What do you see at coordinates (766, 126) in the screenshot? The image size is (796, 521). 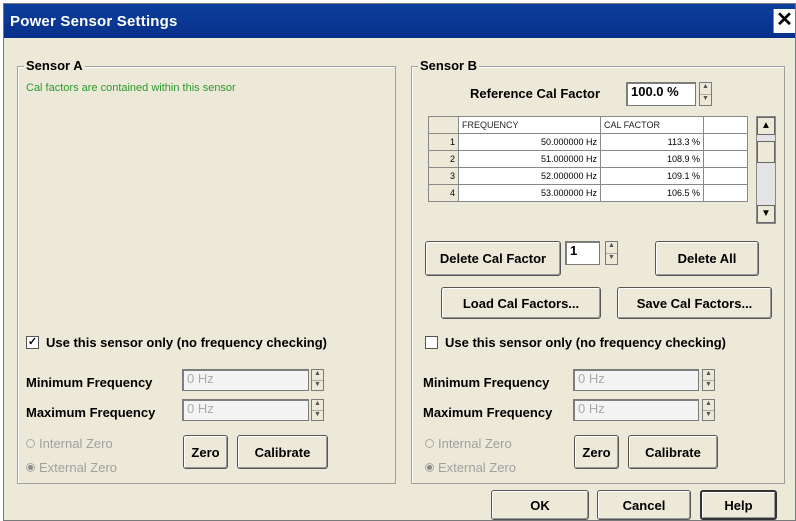 I see `scroll-up-icon: ▲` at bounding box center [766, 126].